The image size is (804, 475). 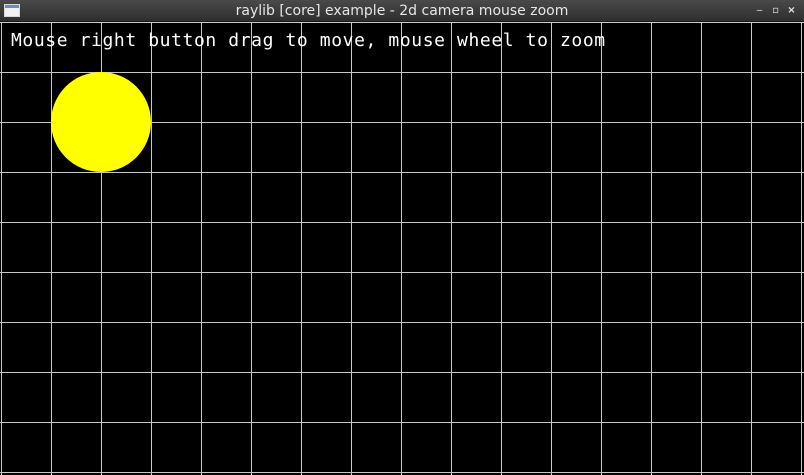 What do you see at coordinates (791, 10) in the screenshot?
I see `close-button: ×` at bounding box center [791, 10].